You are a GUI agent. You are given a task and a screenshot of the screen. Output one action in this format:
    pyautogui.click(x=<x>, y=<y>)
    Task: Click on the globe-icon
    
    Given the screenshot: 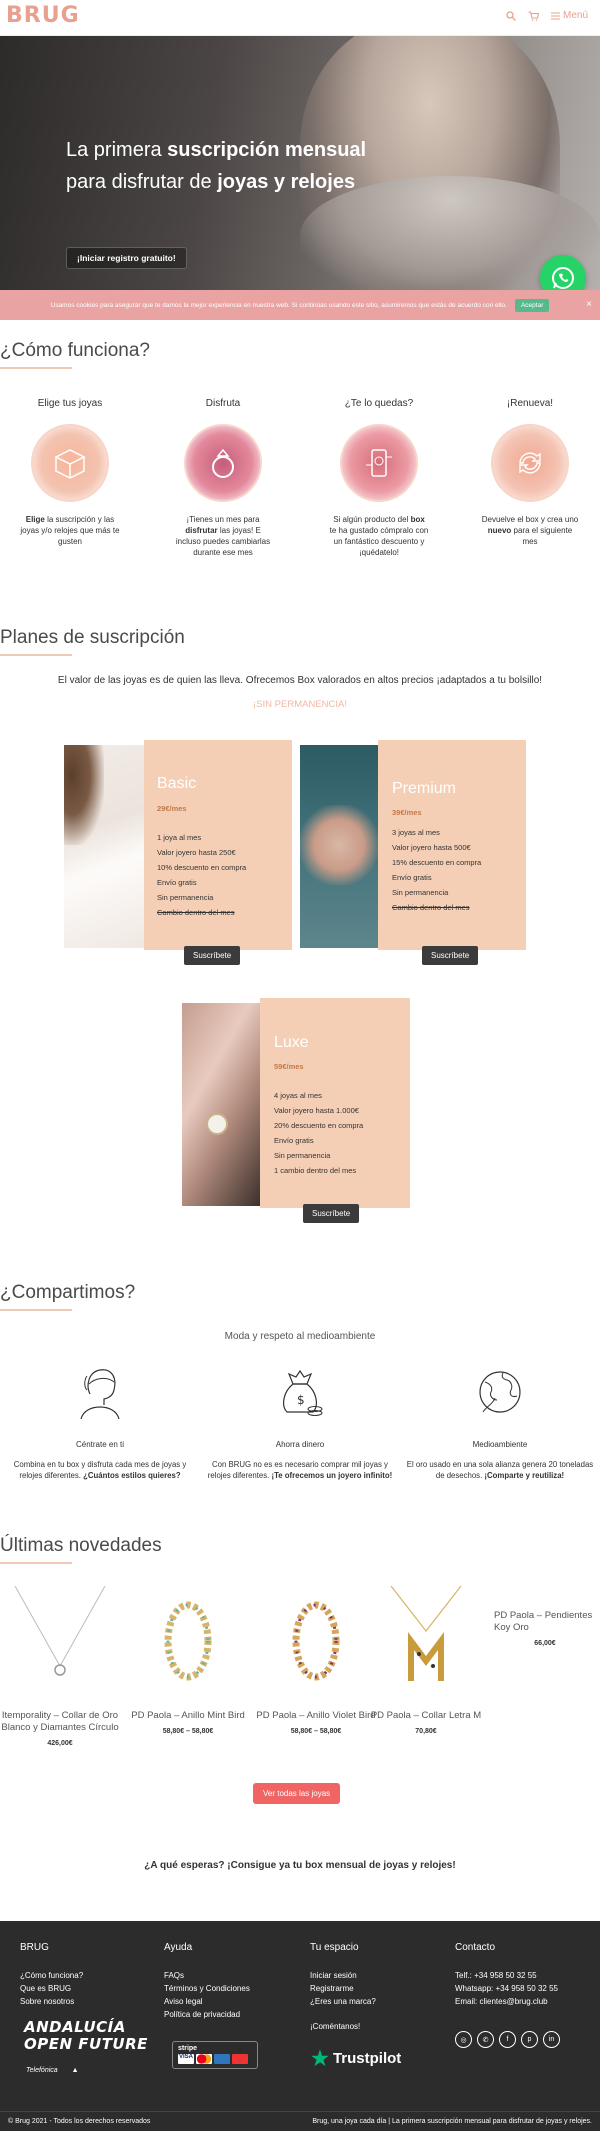 What is the action you would take?
    pyautogui.click(x=500, y=1392)
    